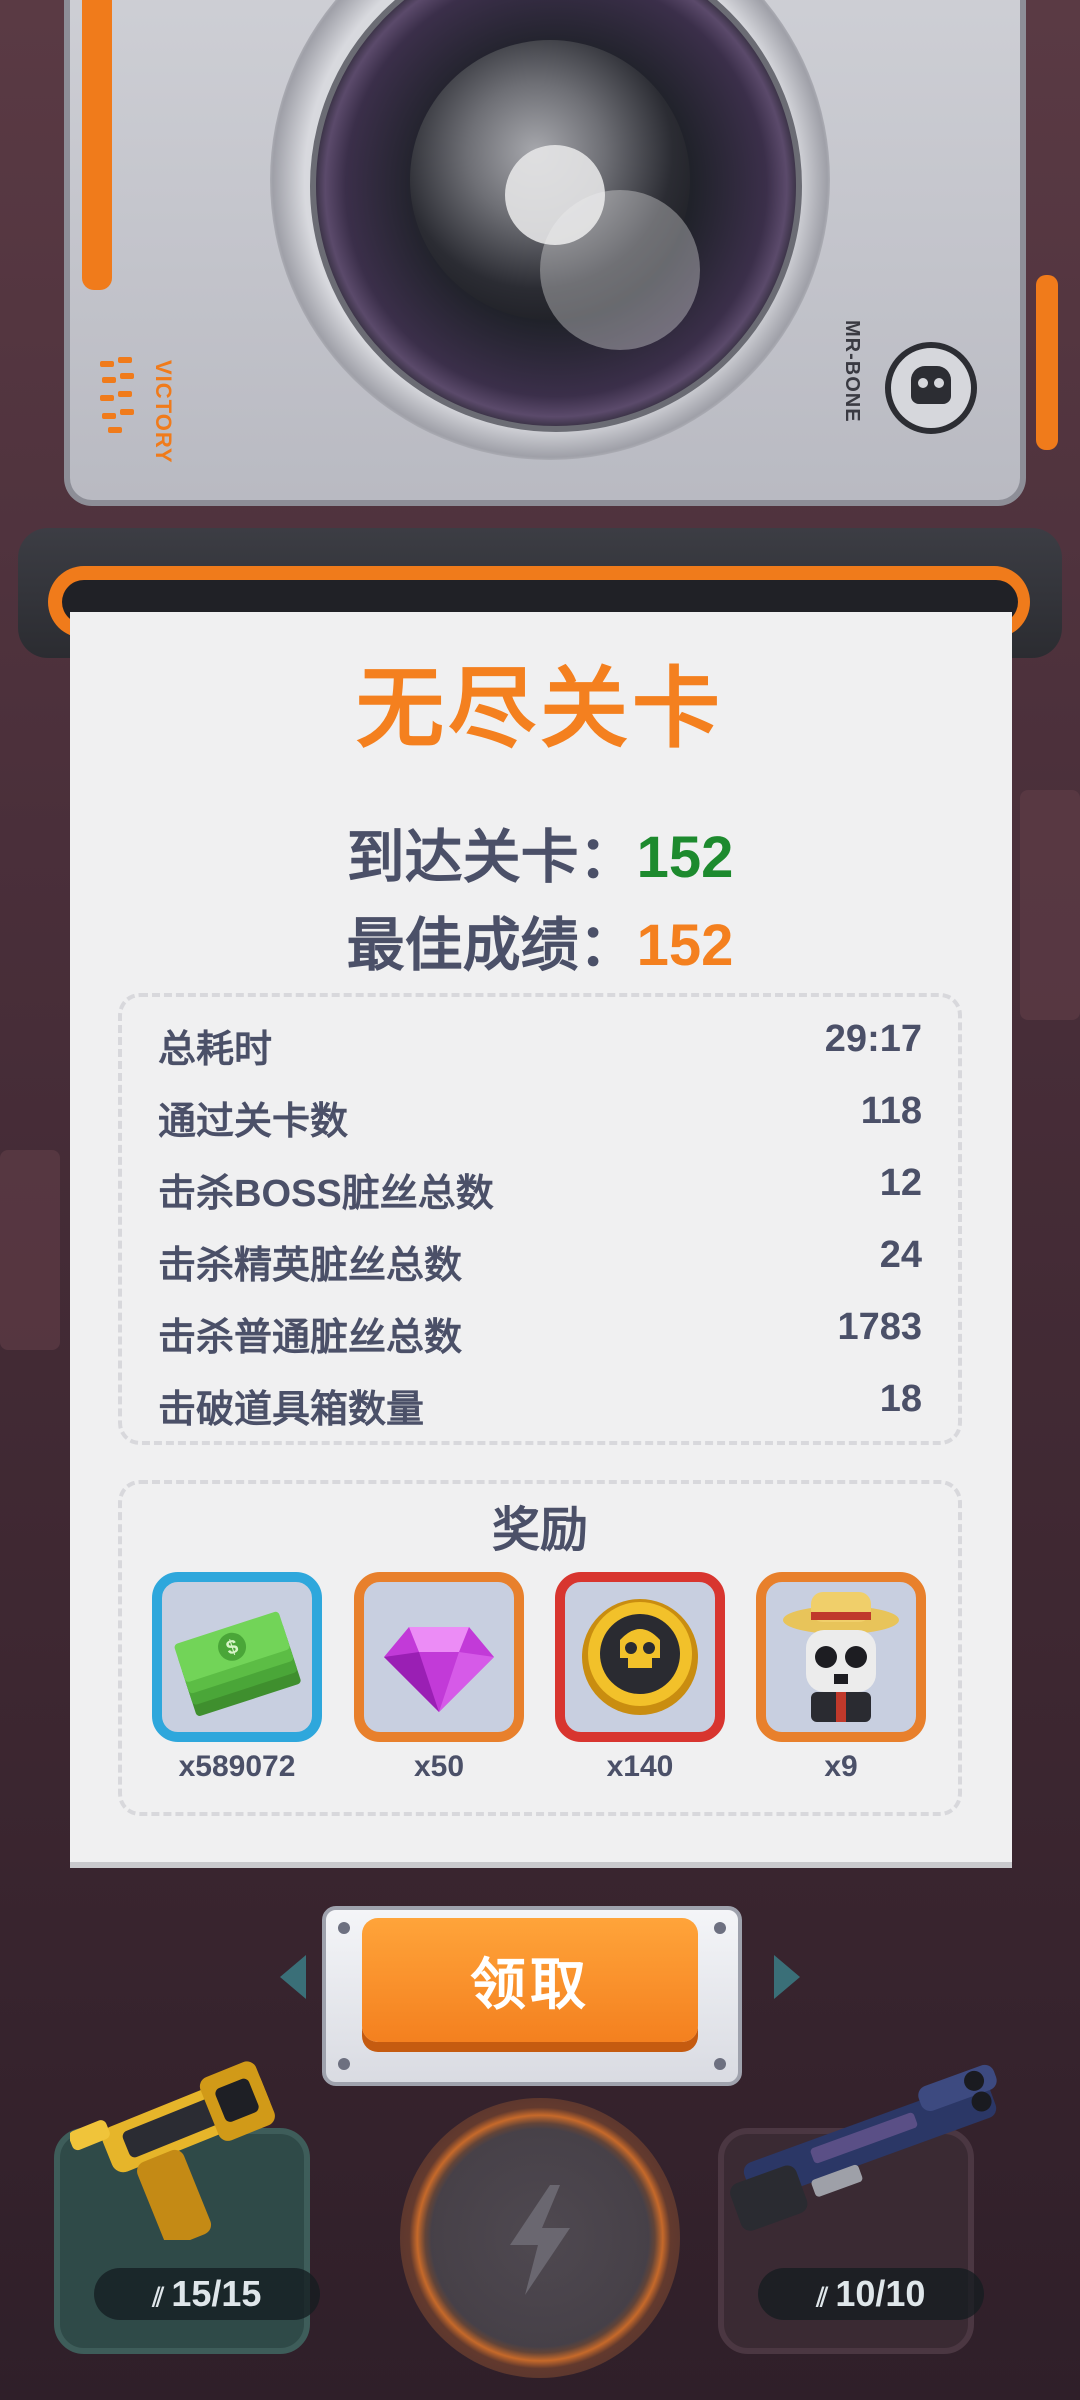 This screenshot has width=1080, height=2400. What do you see at coordinates (640, 1766) in the screenshot?
I see `reward-skull-coin-quantity: x140` at bounding box center [640, 1766].